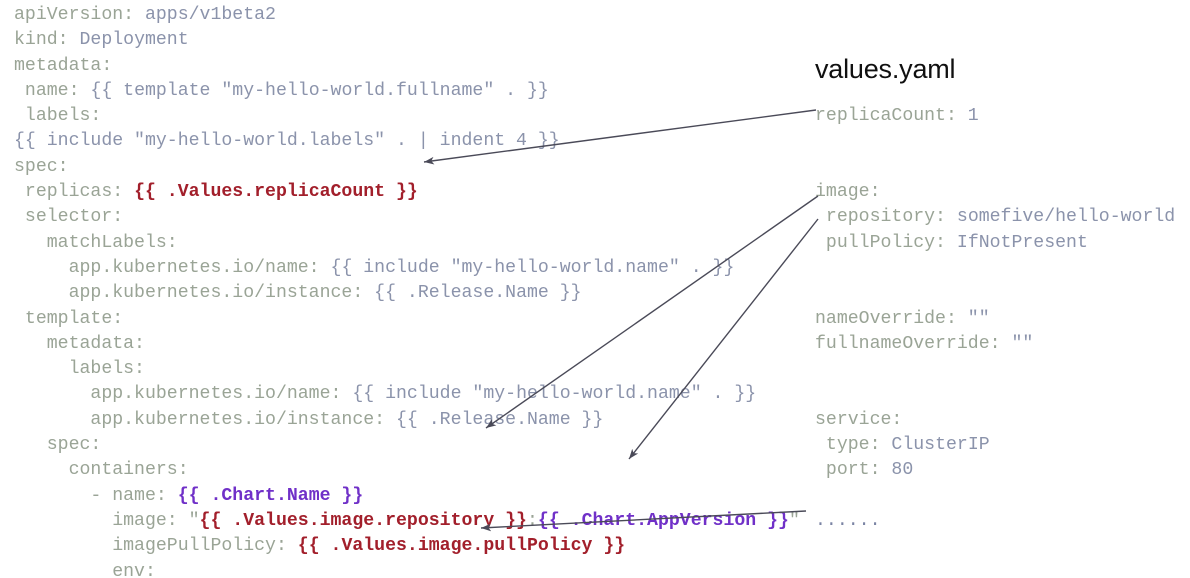 Image resolution: width=1190 pixels, height=578 pixels. What do you see at coordinates (859, 419) in the screenshot?
I see `code-token: service:` at bounding box center [859, 419].